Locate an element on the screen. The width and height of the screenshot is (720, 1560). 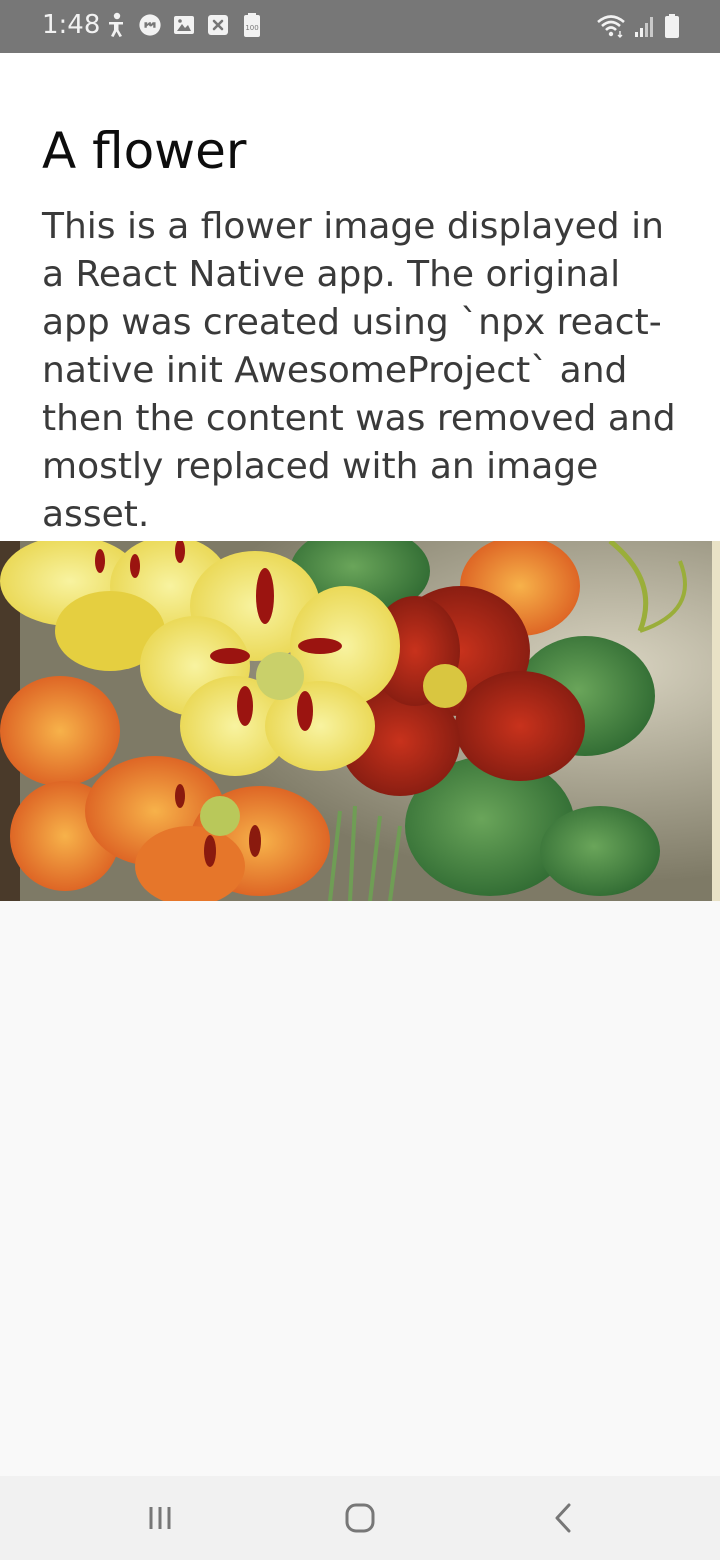
back-button is located at coordinates (564, 1518).